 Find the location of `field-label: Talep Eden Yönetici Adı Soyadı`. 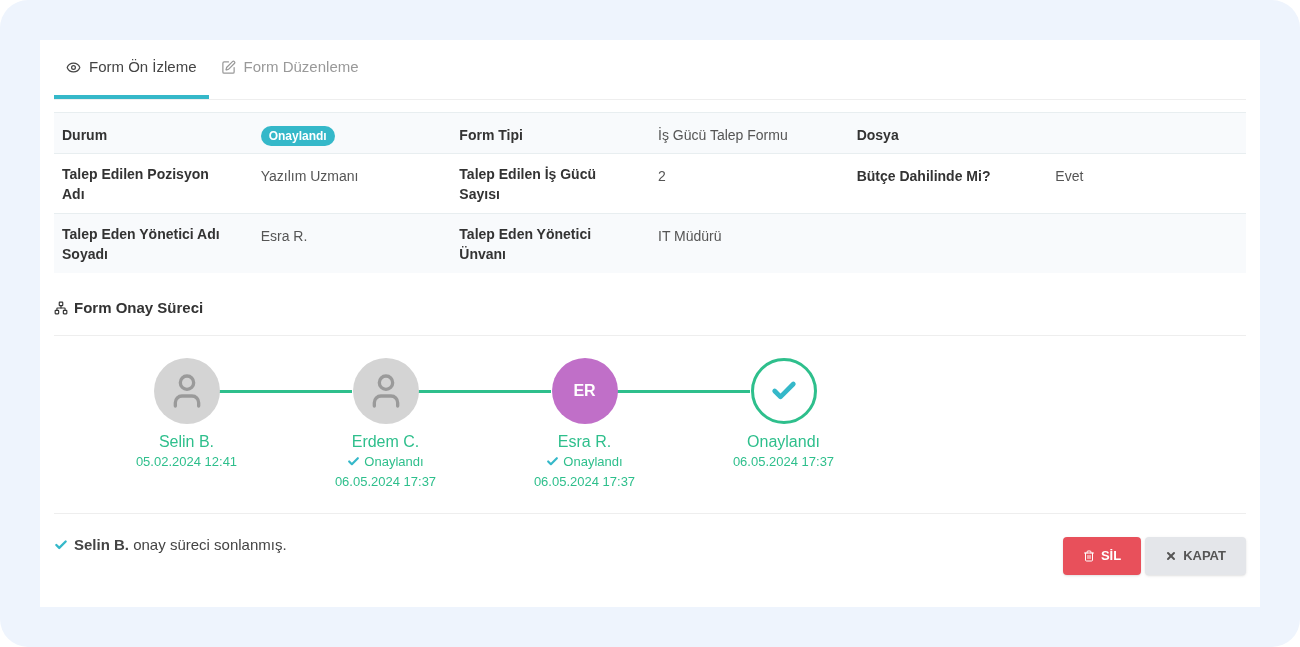

field-label: Talep Eden Yönetici Adı Soyadı is located at coordinates (141, 244).